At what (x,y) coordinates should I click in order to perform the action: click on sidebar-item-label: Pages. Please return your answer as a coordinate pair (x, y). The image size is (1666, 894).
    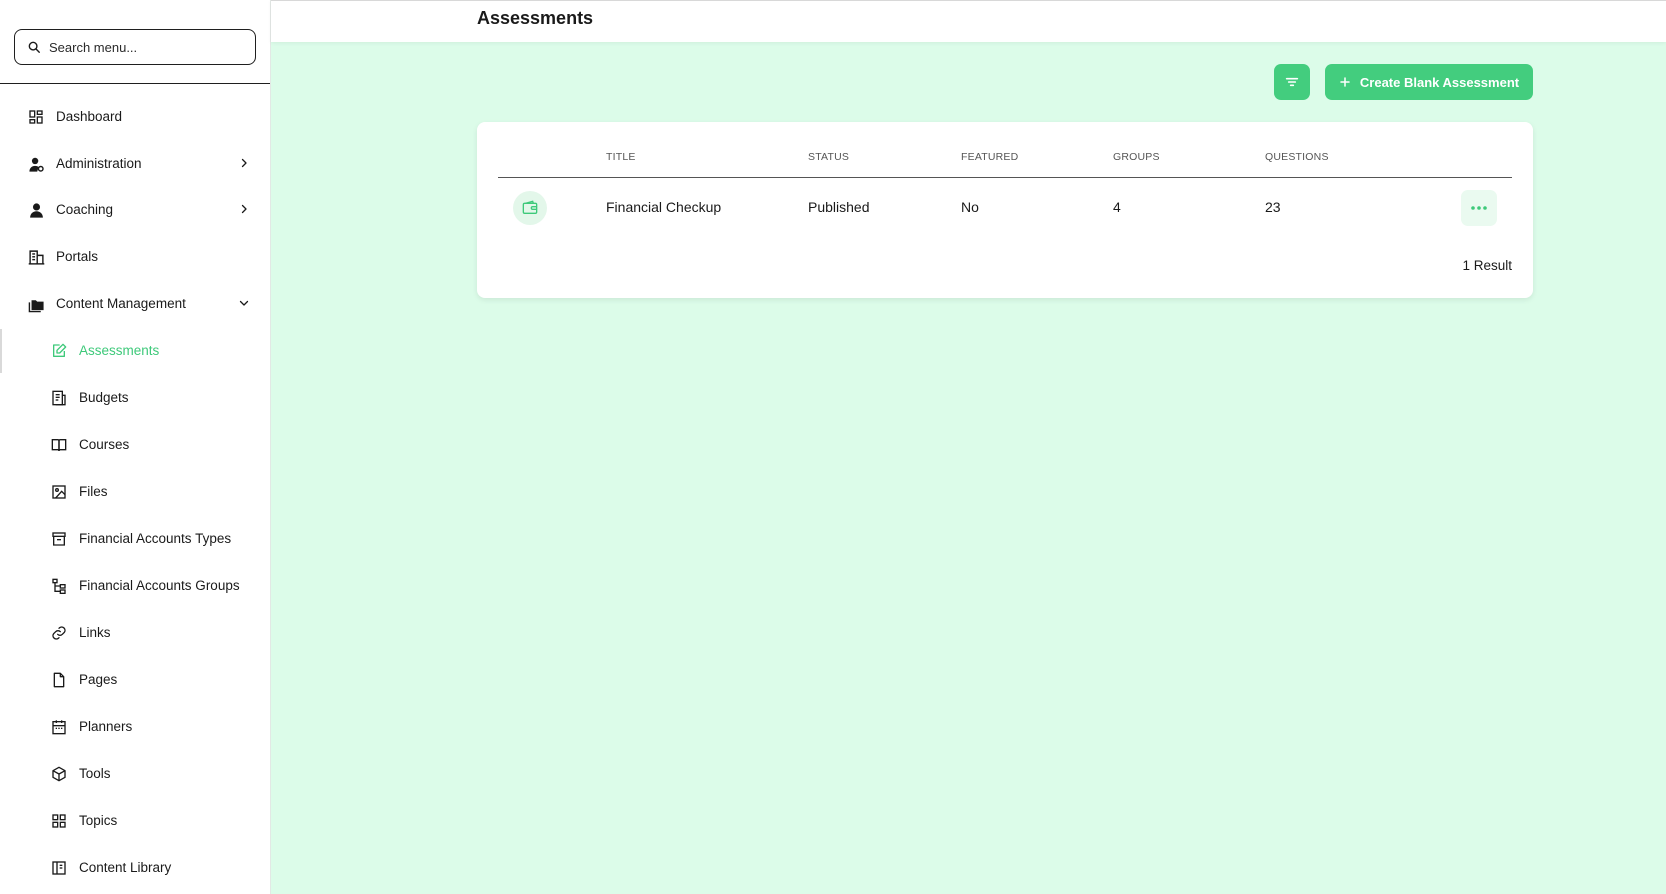
    Looking at the image, I should click on (98, 679).